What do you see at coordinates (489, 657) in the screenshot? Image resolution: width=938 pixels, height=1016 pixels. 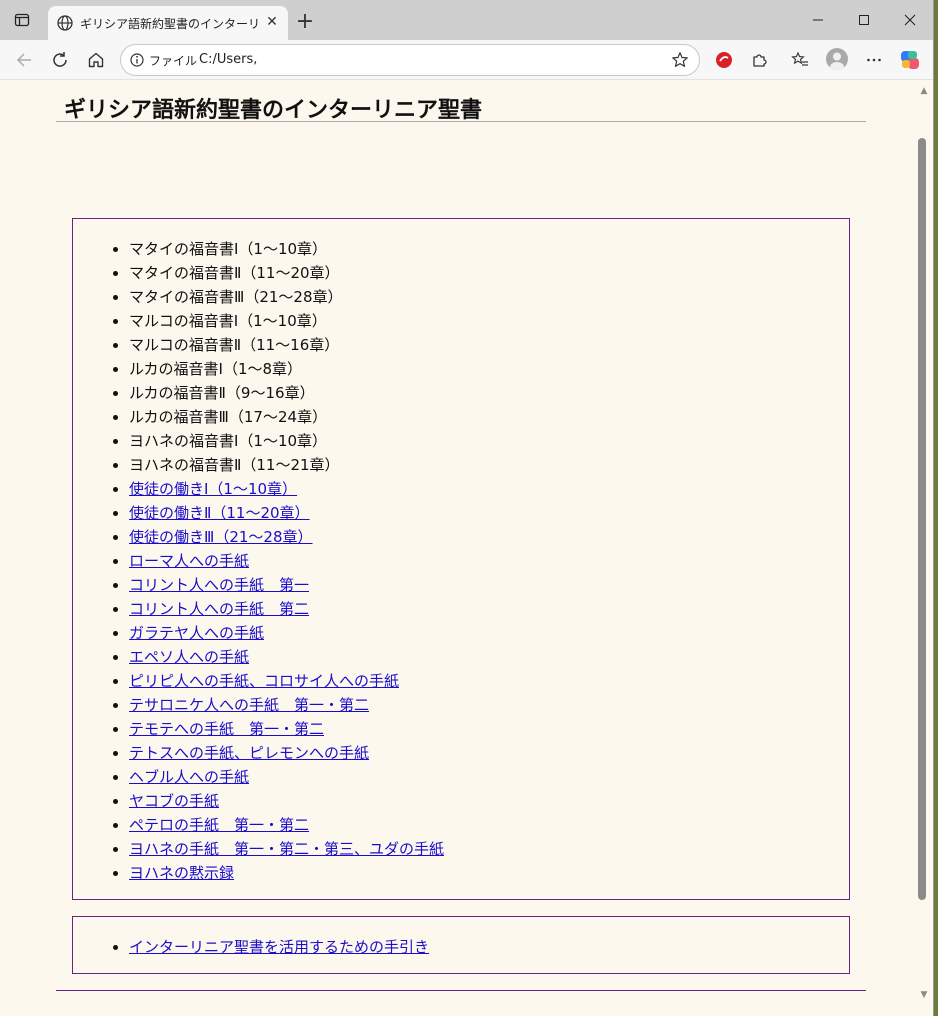 I see `list-item: エペソ人への手紙` at bounding box center [489, 657].